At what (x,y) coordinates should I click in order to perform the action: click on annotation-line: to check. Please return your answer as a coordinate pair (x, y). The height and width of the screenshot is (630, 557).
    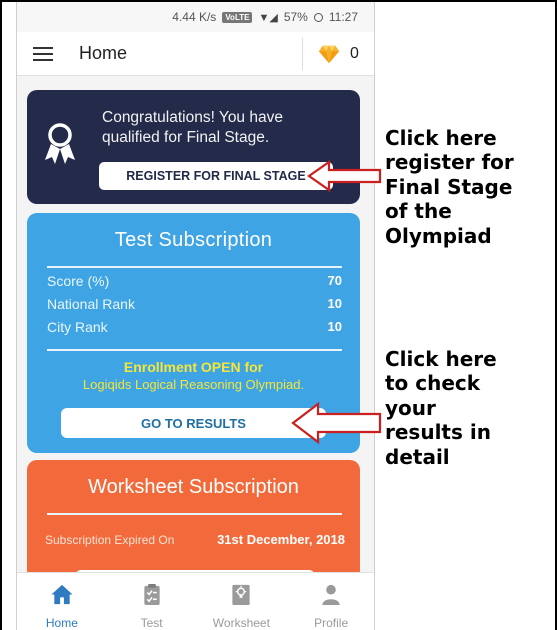
    Looking at the image, I should click on (433, 383).